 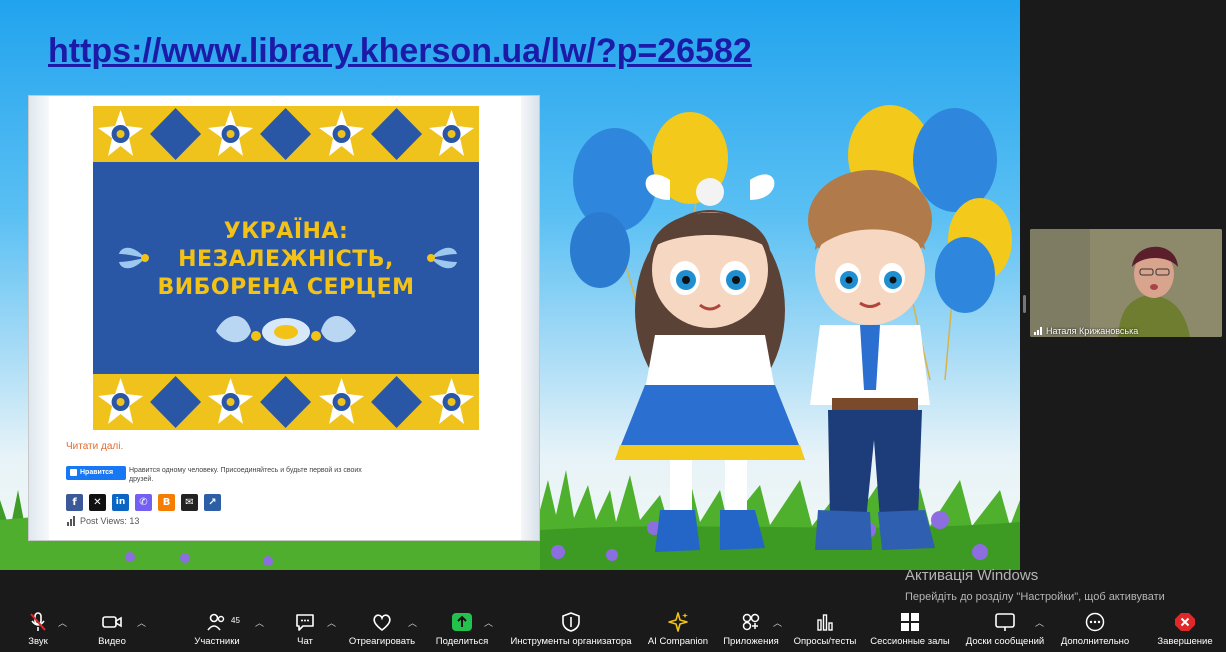 What do you see at coordinates (71, 521) in the screenshot?
I see `bar-chart-icon` at bounding box center [71, 521].